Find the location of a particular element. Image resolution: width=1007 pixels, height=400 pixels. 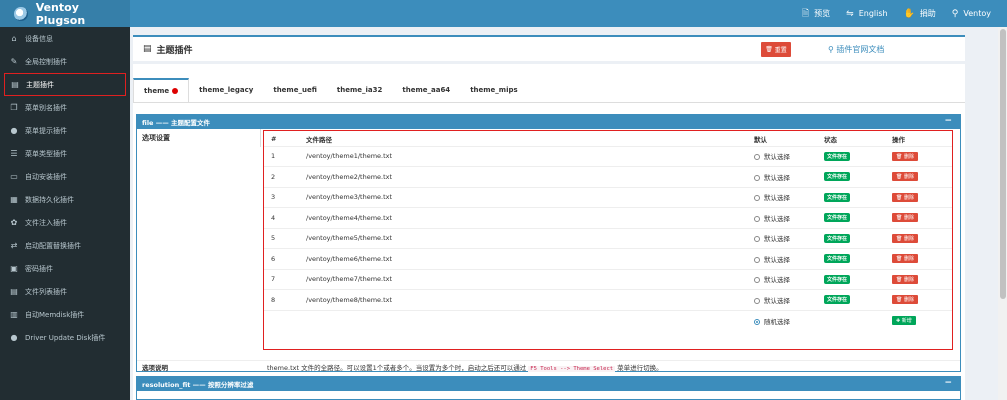

donate-label: 捐助 is located at coordinates (927, 13).